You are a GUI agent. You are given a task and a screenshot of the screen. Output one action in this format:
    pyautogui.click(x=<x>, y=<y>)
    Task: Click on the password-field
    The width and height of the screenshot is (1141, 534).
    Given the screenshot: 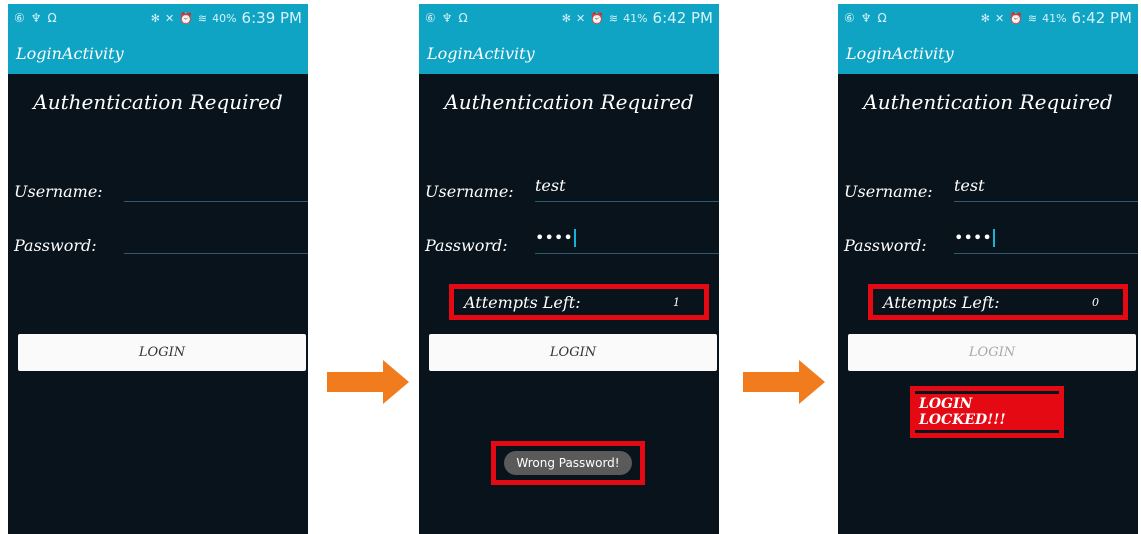 What is the action you would take?
    pyautogui.click(x=216, y=239)
    